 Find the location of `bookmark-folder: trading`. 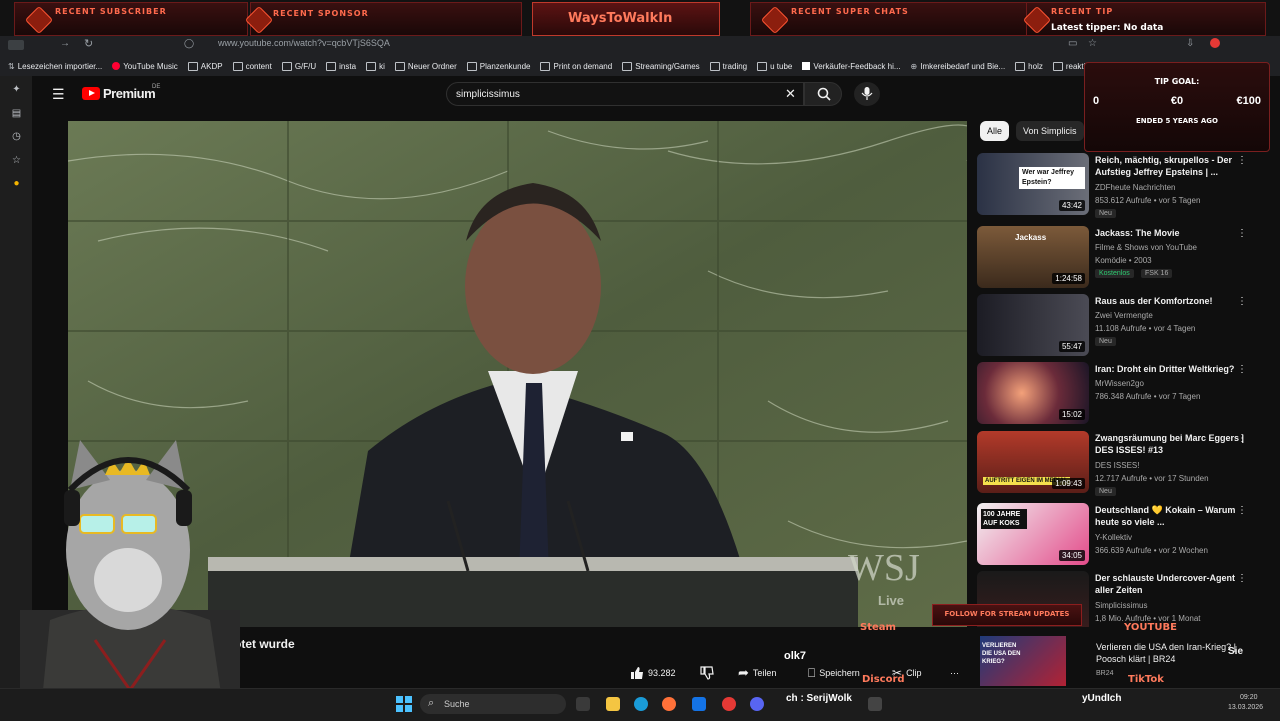

bookmark-folder: trading is located at coordinates (728, 66).